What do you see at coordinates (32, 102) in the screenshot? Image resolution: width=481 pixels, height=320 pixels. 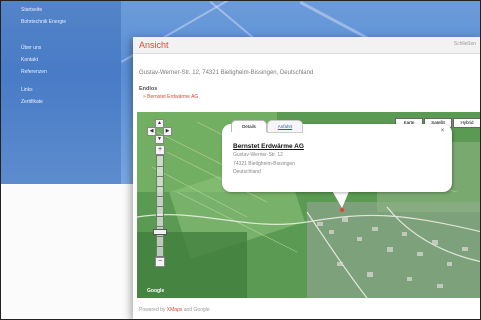 I see `bg-nav-item: Zertifikate` at bounding box center [32, 102].